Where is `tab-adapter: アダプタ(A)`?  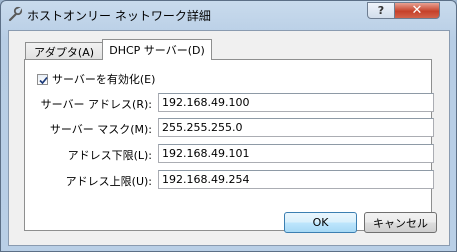
tab-adapter: アダプタ(A) is located at coordinates (64, 51).